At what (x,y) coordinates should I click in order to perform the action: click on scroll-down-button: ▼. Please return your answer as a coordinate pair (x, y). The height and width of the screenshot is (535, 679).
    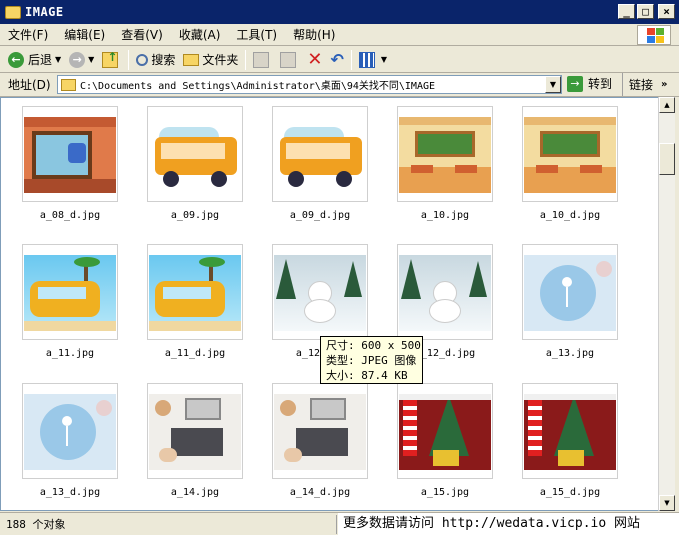
    Looking at the image, I should click on (667, 503).